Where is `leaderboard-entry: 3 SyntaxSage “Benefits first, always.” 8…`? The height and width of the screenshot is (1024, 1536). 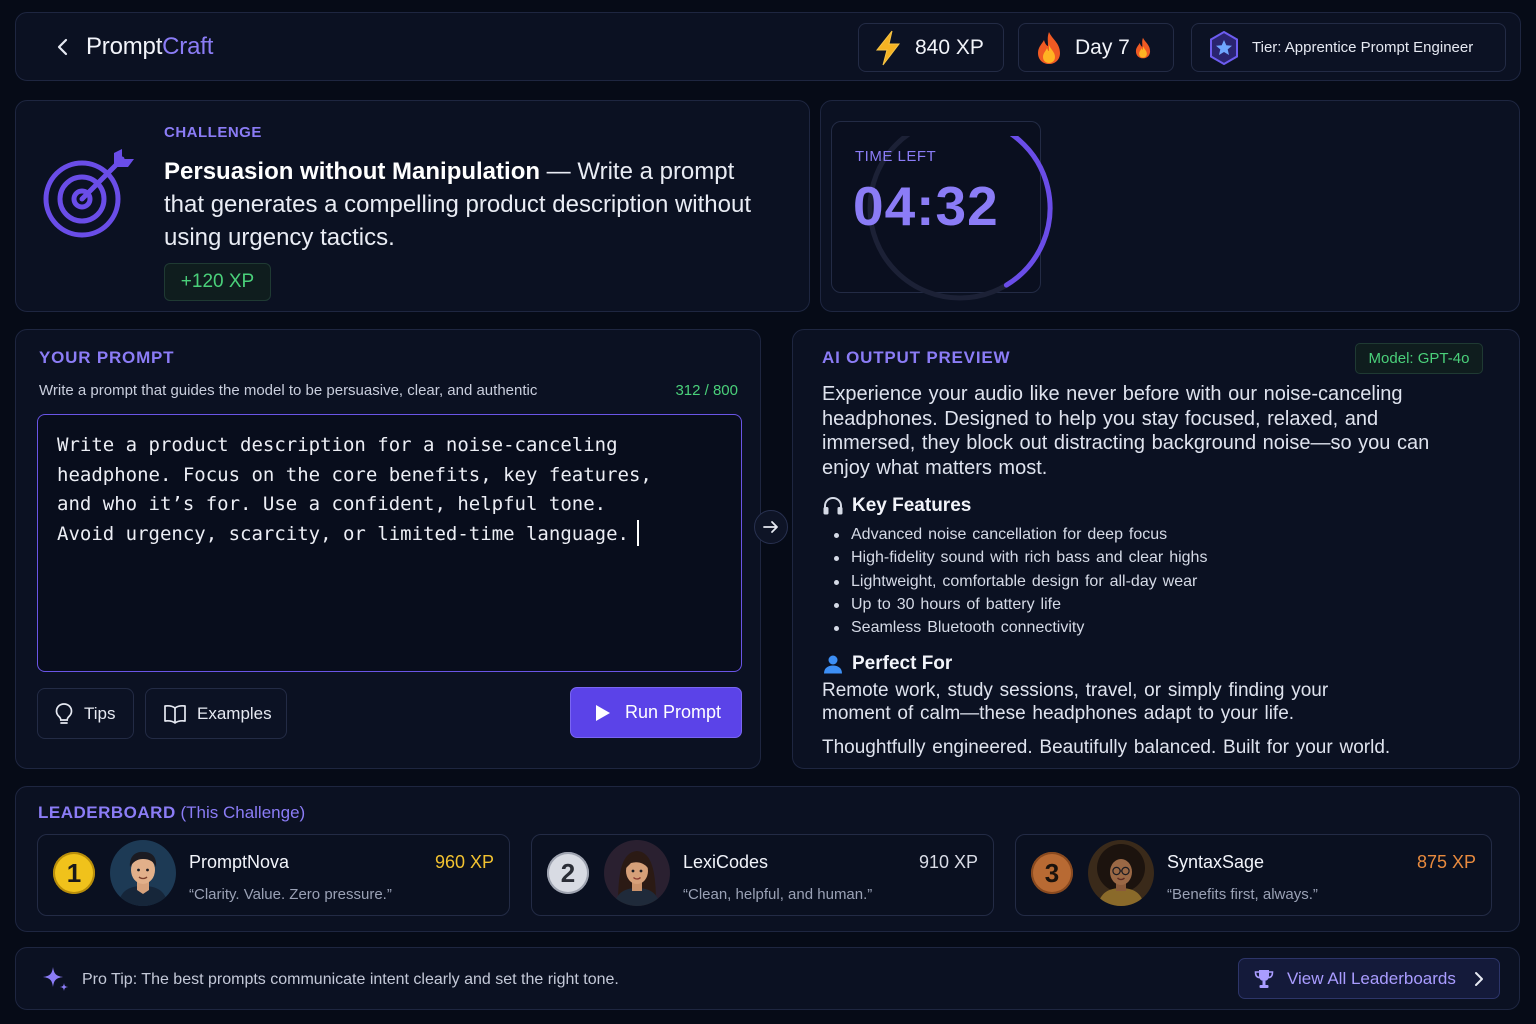
leaderboard-entry: 3 SyntaxSage “Benefits first, always.” 8… is located at coordinates (1253, 875).